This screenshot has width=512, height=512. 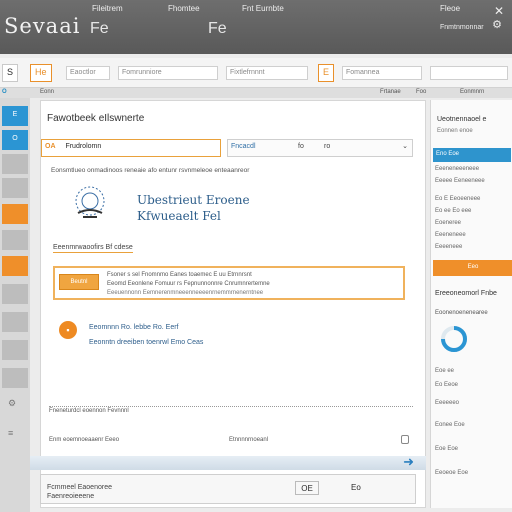 I want to click on window-sublabel: Fnmtnmonnar, so click(x=462, y=27).